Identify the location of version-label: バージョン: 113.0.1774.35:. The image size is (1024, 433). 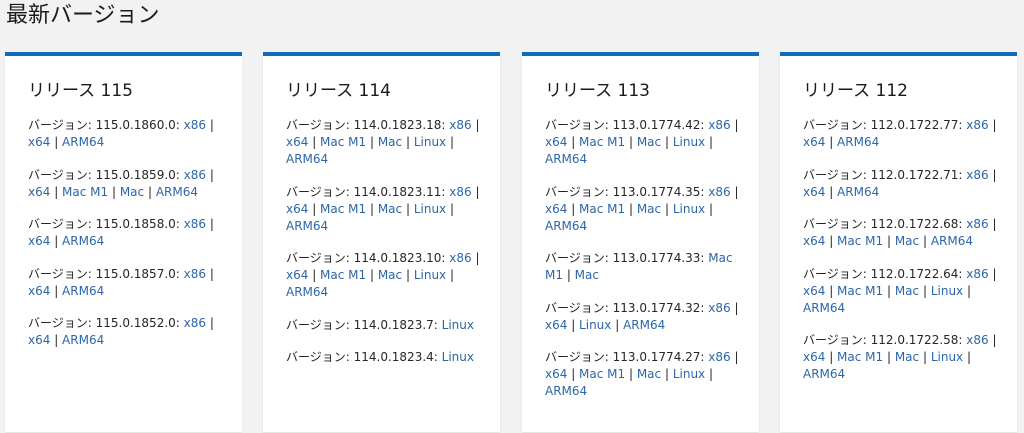
(627, 191).